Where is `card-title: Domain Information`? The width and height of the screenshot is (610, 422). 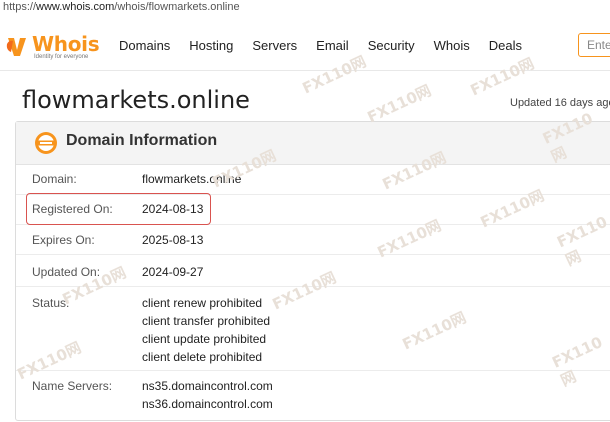 card-title: Domain Information is located at coordinates (142, 140).